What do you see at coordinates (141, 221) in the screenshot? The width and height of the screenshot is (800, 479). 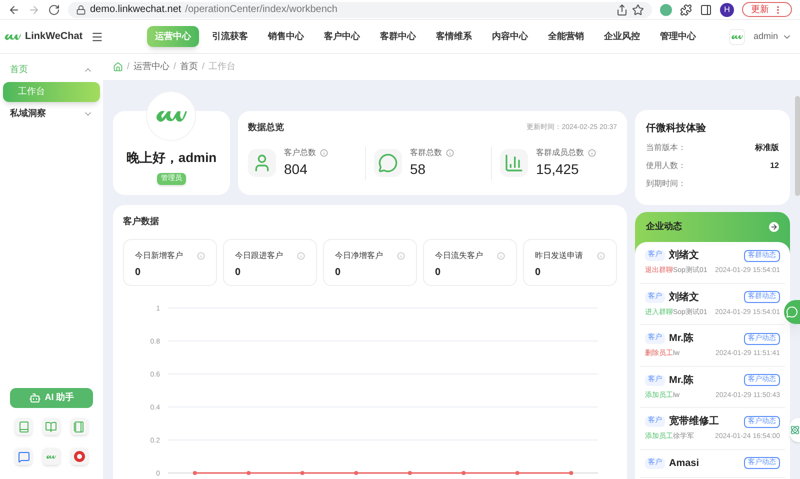 I see `card-title: 客户数据` at bounding box center [141, 221].